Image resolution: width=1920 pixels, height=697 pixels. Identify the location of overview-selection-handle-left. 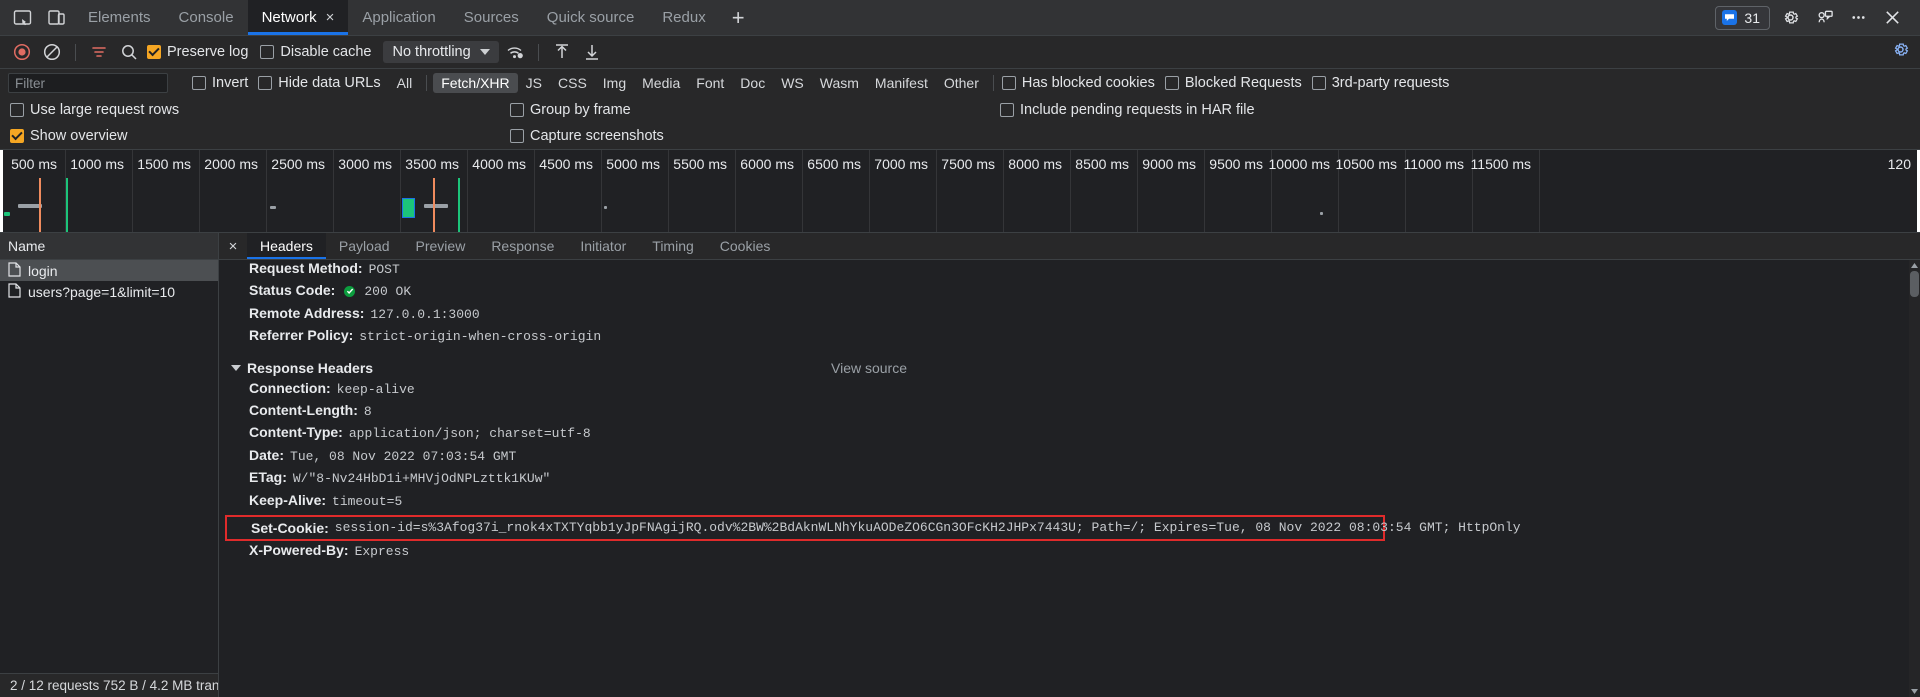
(1, 191).